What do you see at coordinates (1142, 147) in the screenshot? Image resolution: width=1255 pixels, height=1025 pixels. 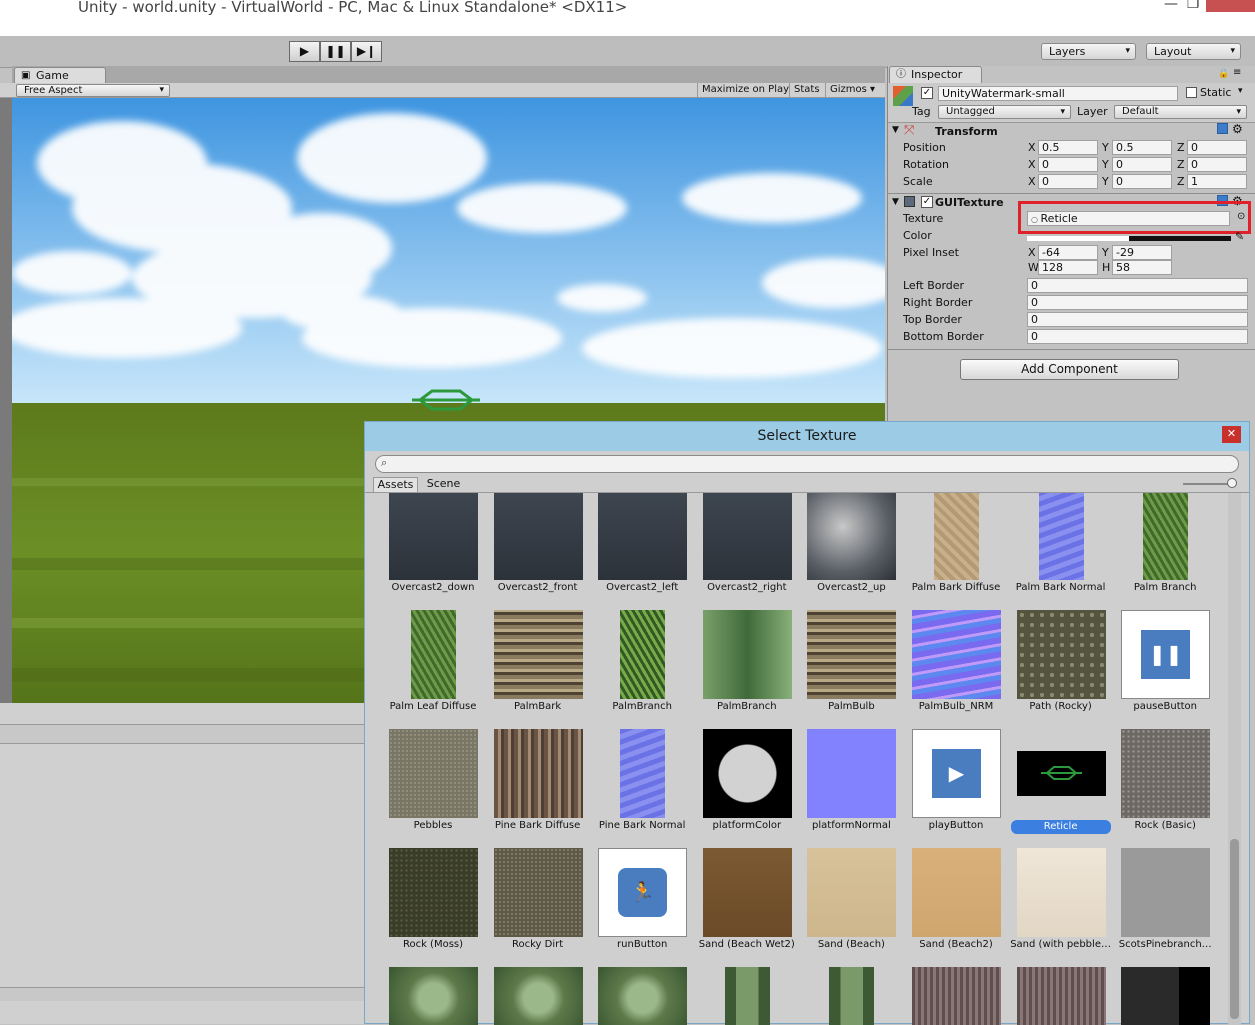 I see `position-y-field: 0.5` at bounding box center [1142, 147].